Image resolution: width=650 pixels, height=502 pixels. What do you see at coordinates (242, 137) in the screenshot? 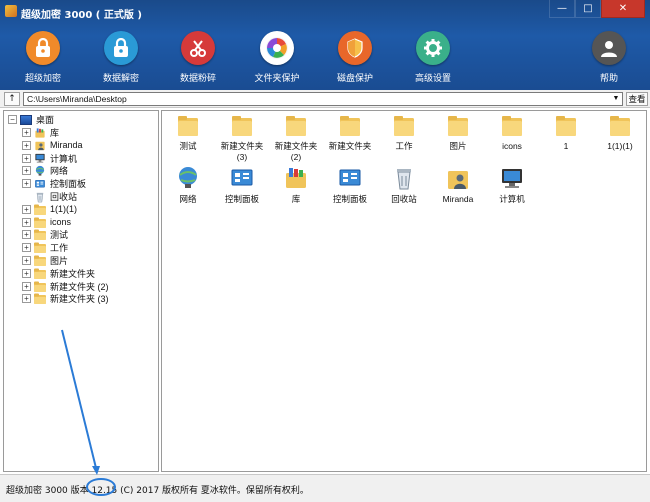
I see `file-item: 新建文件夹 (3)` at bounding box center [242, 137].